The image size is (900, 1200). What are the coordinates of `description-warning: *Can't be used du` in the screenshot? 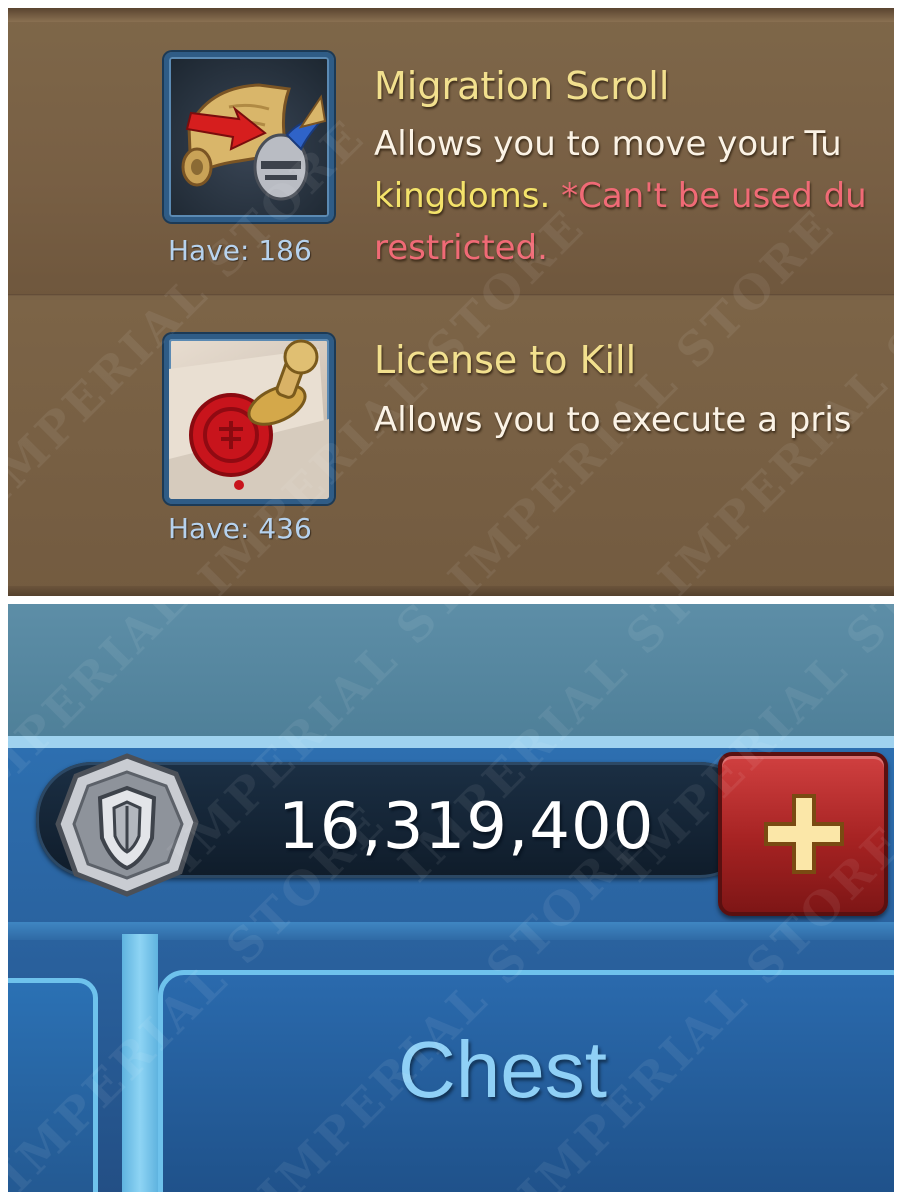 It's located at (708, 196).